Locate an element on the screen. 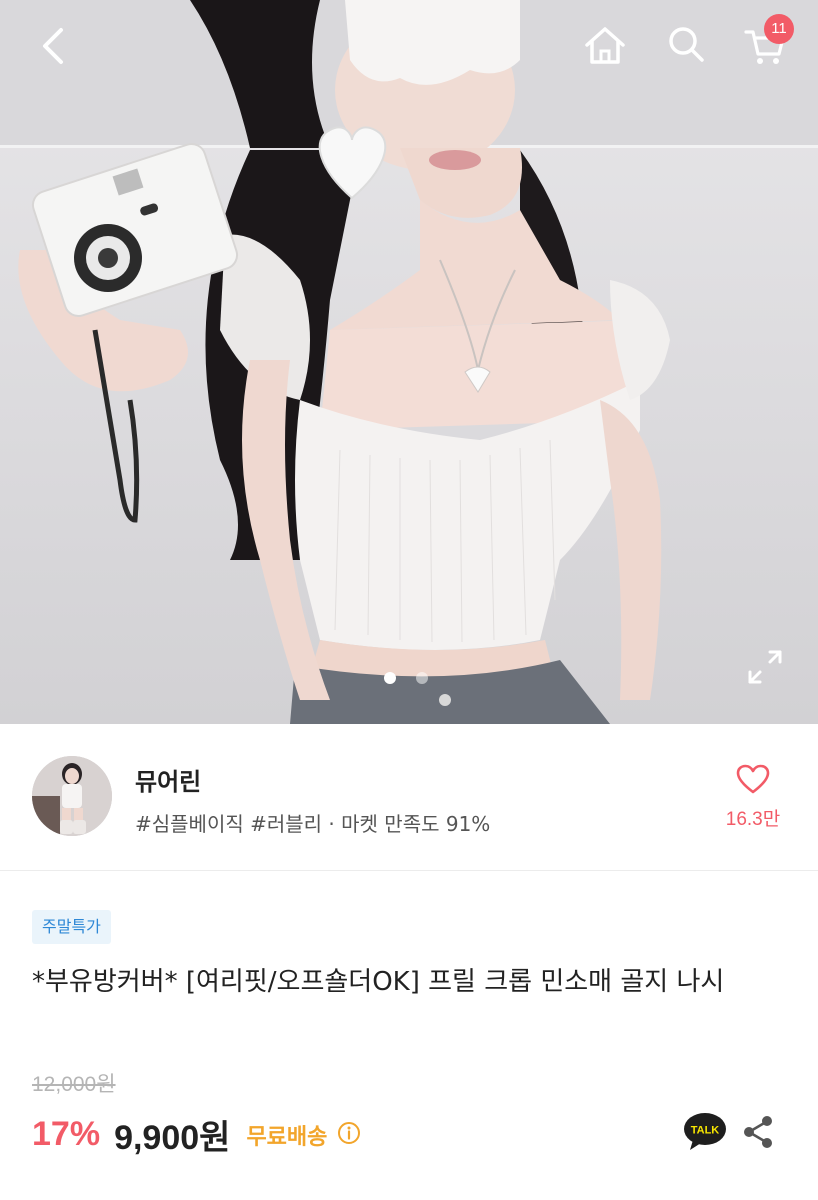 The height and width of the screenshot is (1200, 818). chevron-left-icon is located at coordinates (53, 46).